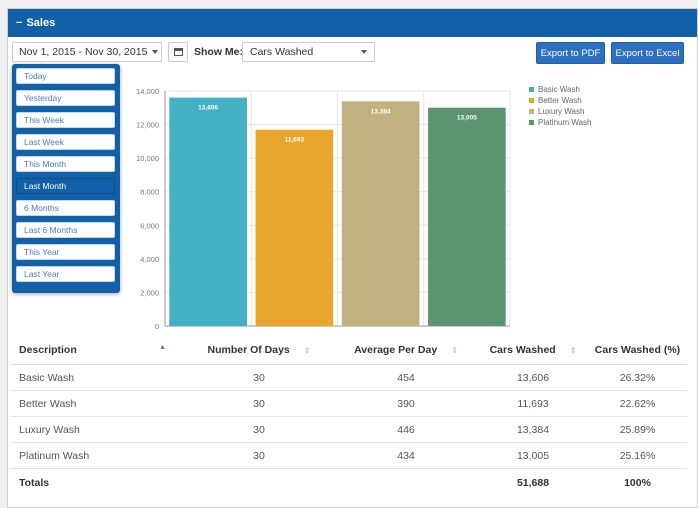 This screenshot has height=508, width=698. What do you see at coordinates (349, 456) in the screenshot?
I see `table-row: Platinum Wash 30 434 13,005 25.16%` at bounding box center [349, 456].